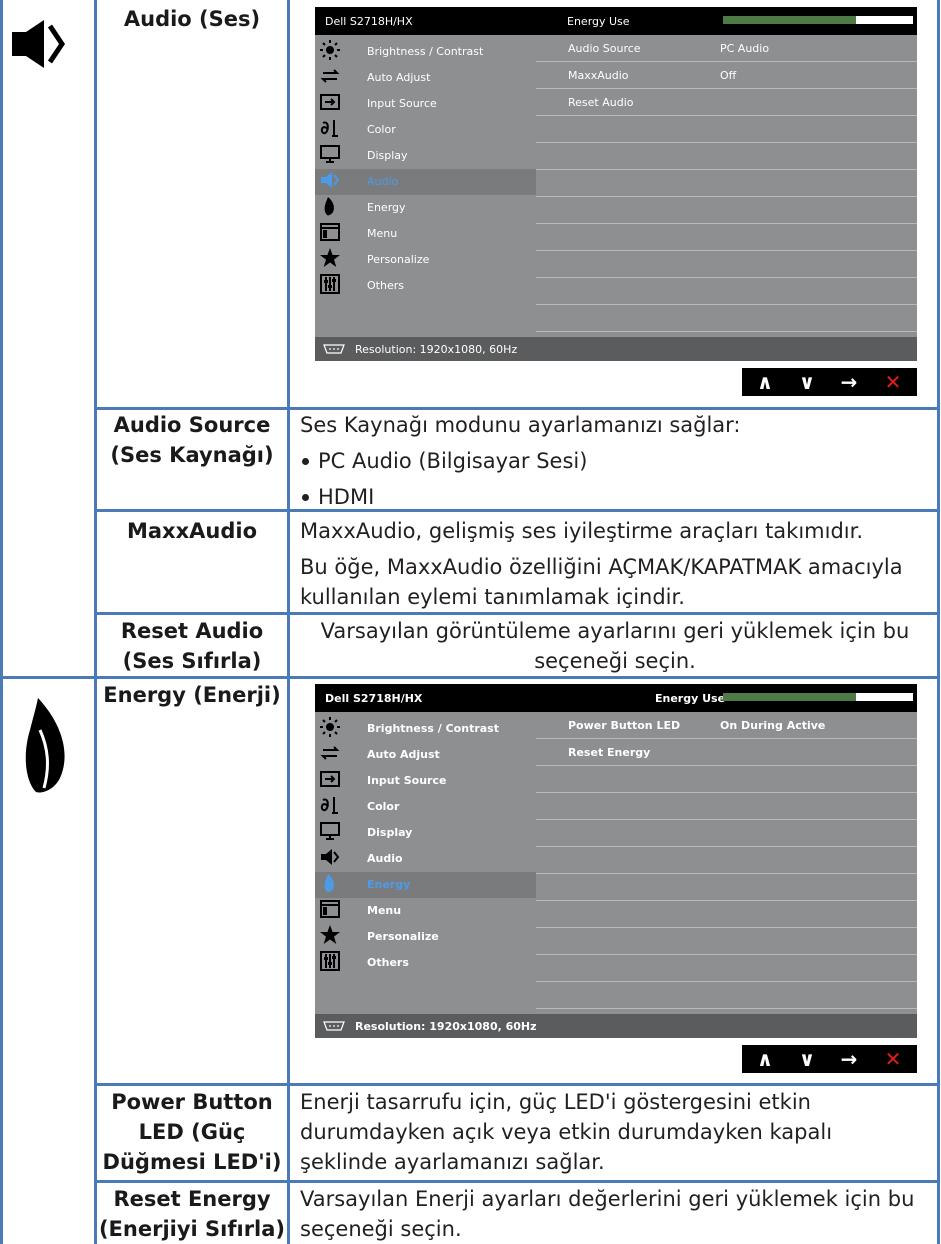 The width and height of the screenshot is (941, 1244). What do you see at coordinates (192, 1214) in the screenshot?
I see `reset-energy-label: Reset Energy (Enerjiyi Sıfırla)` at bounding box center [192, 1214].